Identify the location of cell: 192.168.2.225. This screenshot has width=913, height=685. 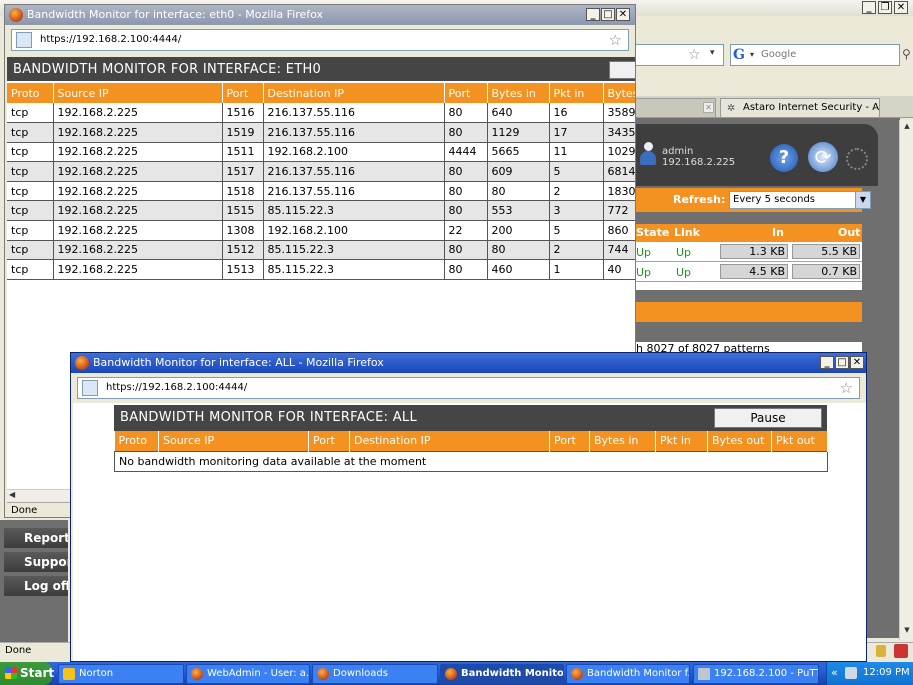
(138, 250).